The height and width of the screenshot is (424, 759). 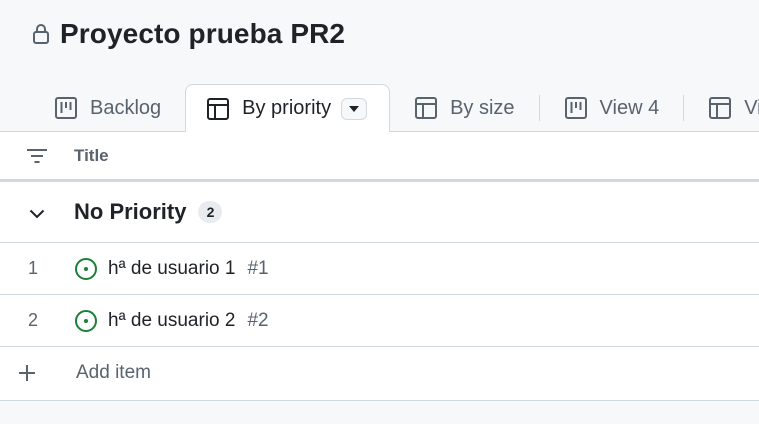 I want to click on table-header: Title, so click(x=379, y=157).